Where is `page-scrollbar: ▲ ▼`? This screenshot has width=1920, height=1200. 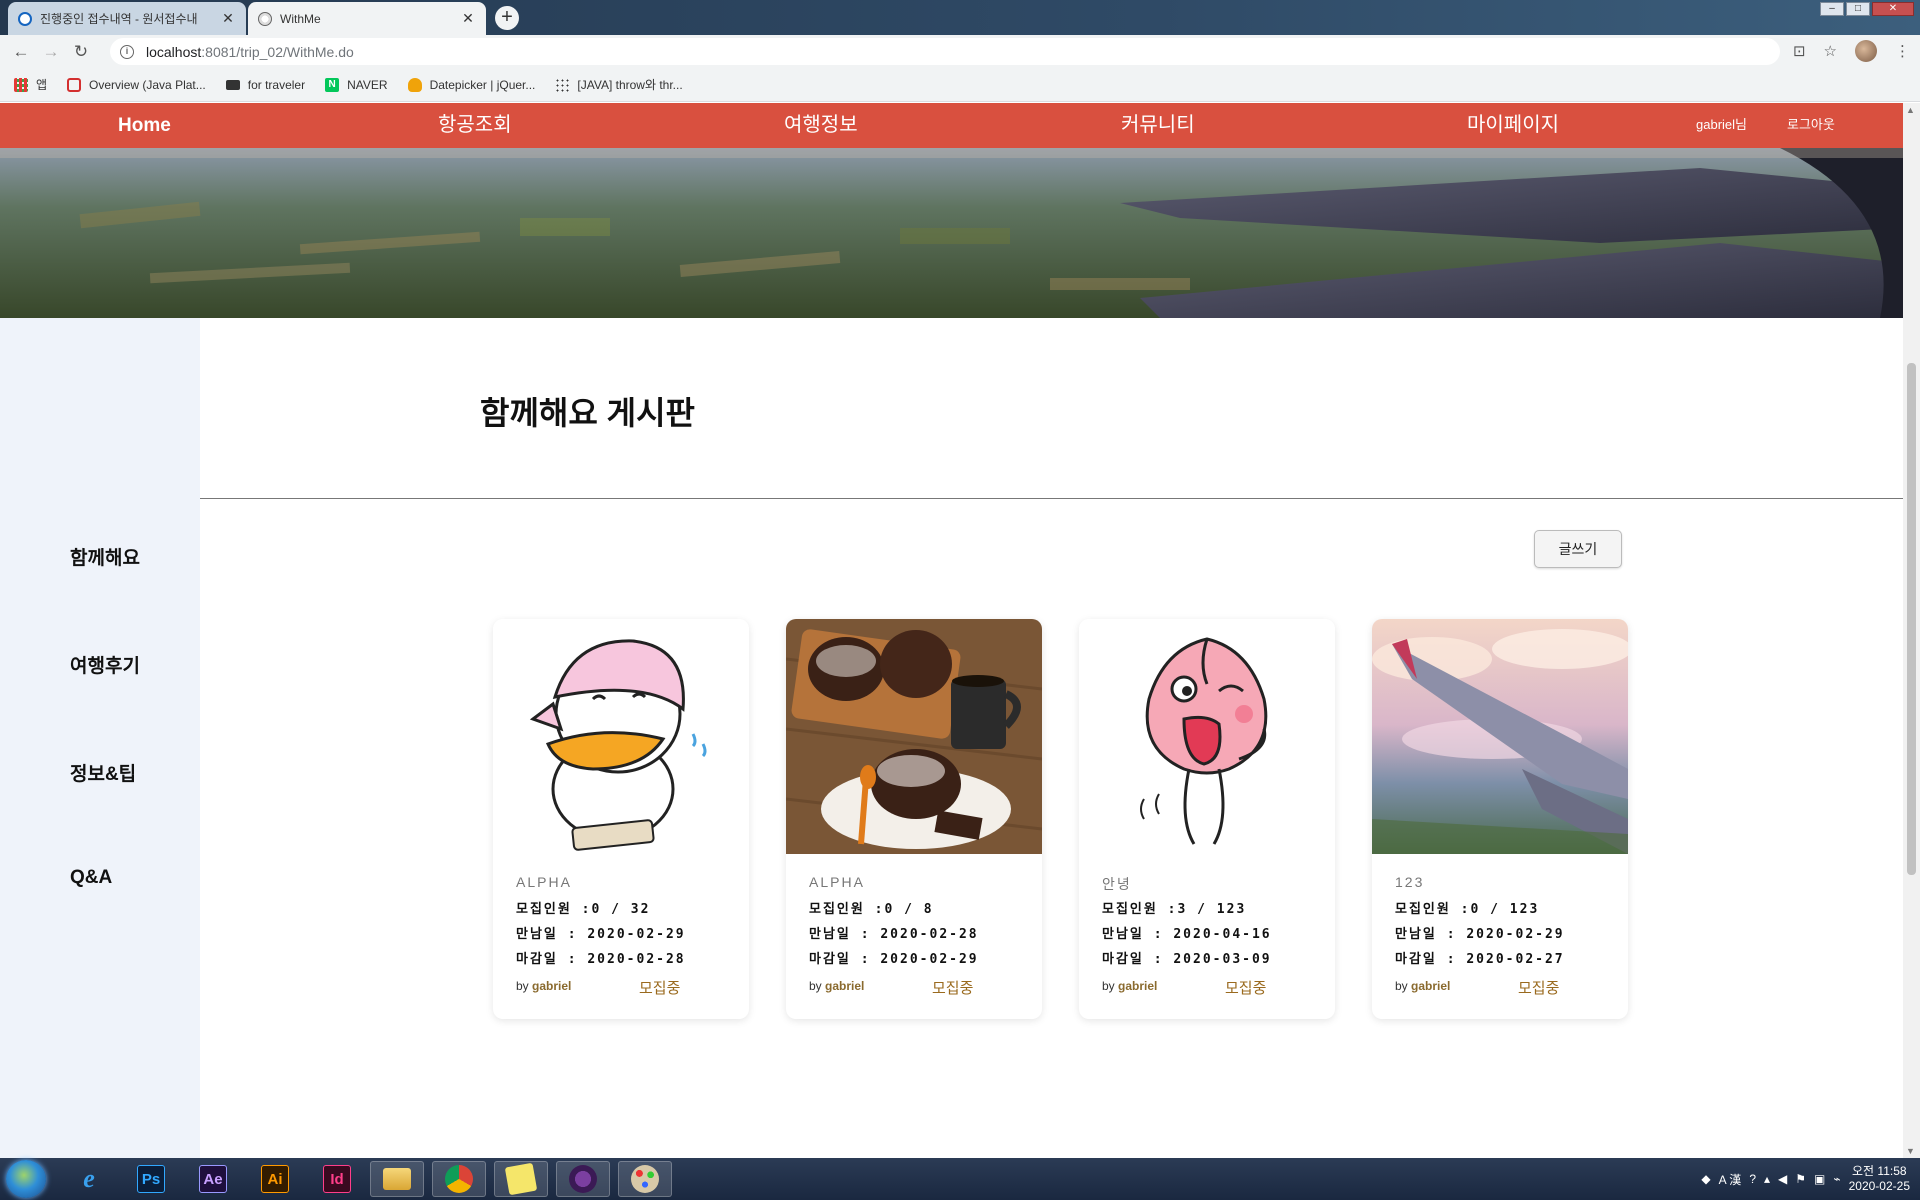 page-scrollbar: ▲ ▼ is located at coordinates (1911, 630).